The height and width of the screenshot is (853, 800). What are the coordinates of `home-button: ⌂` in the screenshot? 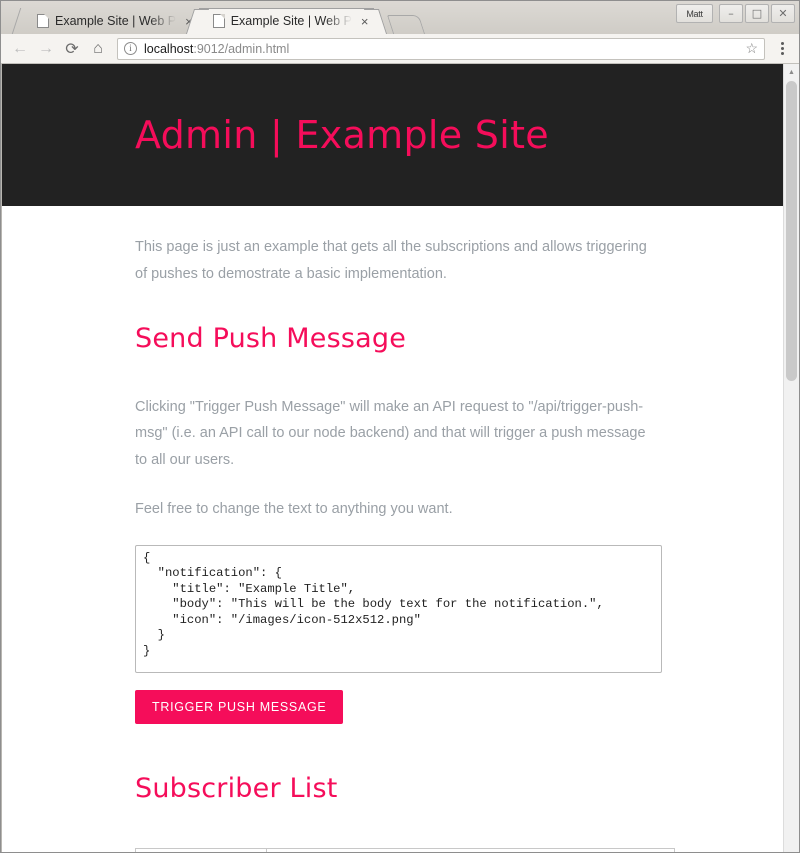 It's located at (98, 49).